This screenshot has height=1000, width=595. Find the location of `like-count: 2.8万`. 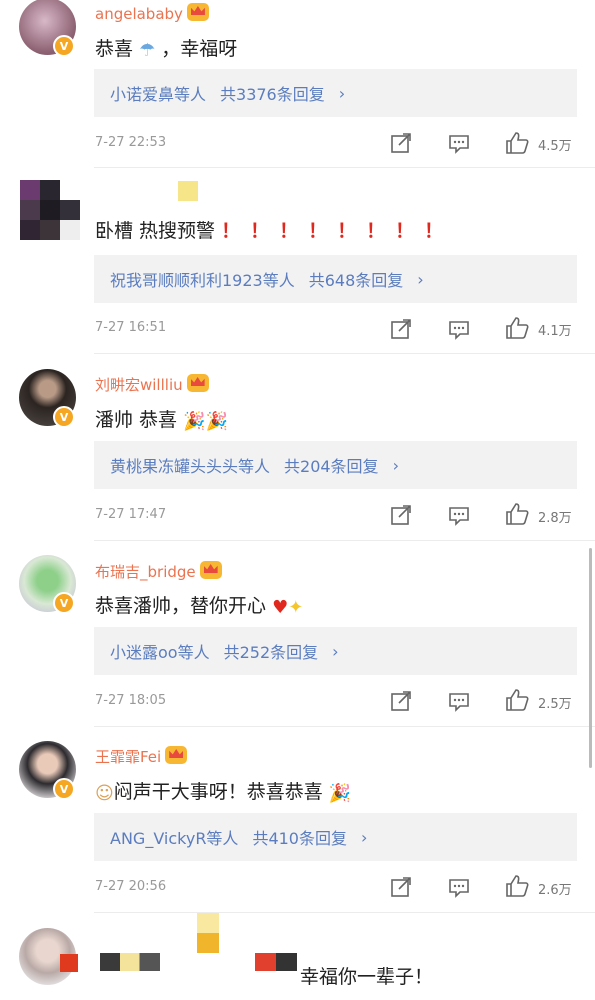

like-count: 2.8万 is located at coordinates (555, 518).